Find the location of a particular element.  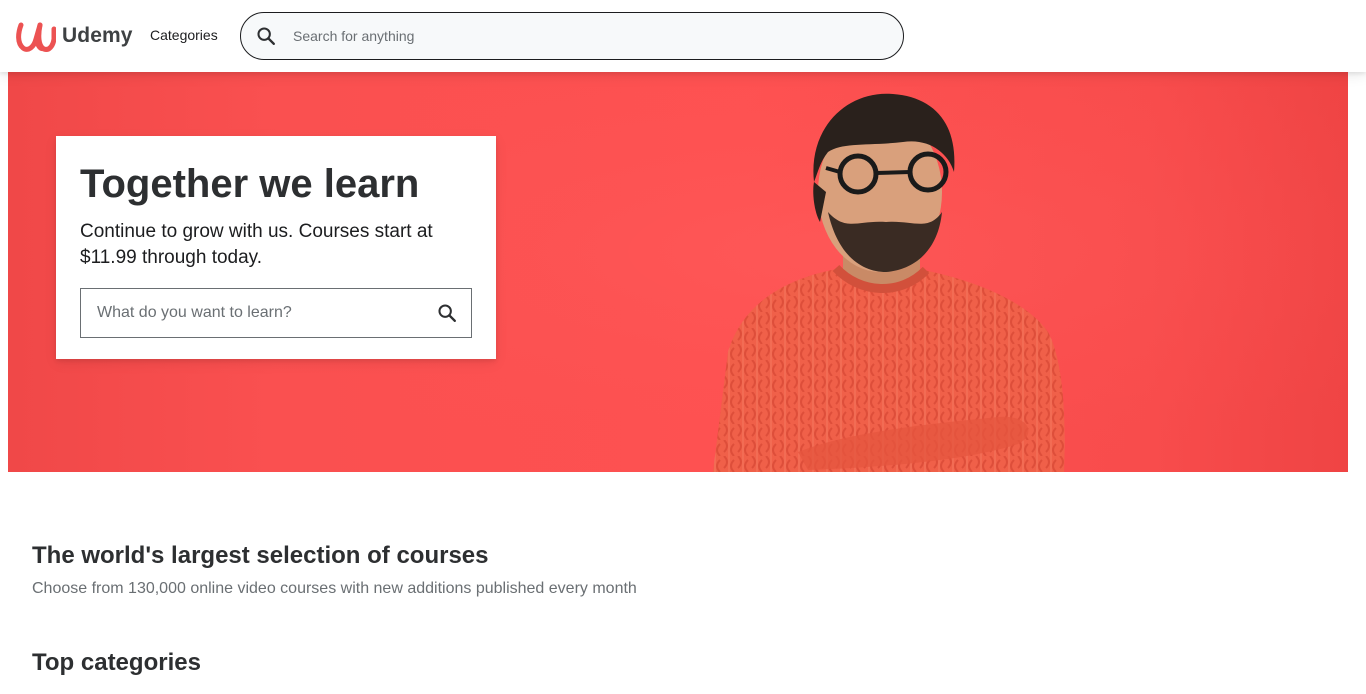

hero-search-box is located at coordinates (276, 313).